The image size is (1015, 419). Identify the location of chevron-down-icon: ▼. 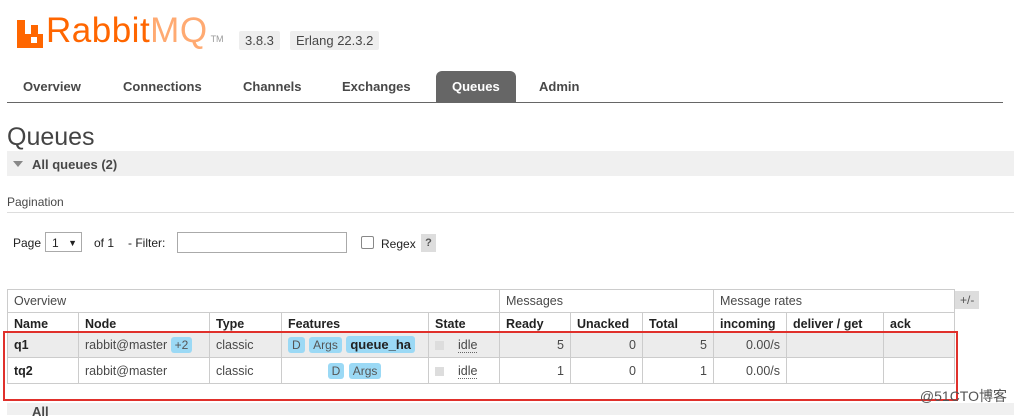
(72, 243).